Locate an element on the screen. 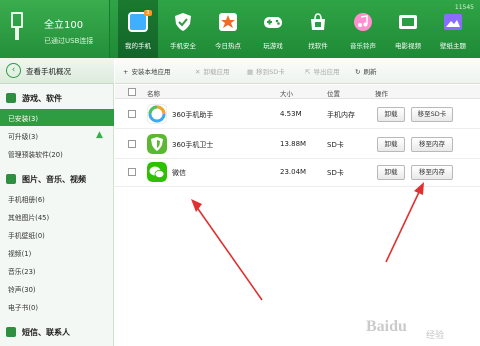 The height and width of the screenshot is (346, 480). nav-label: 电影视频 is located at coordinates (408, 46).